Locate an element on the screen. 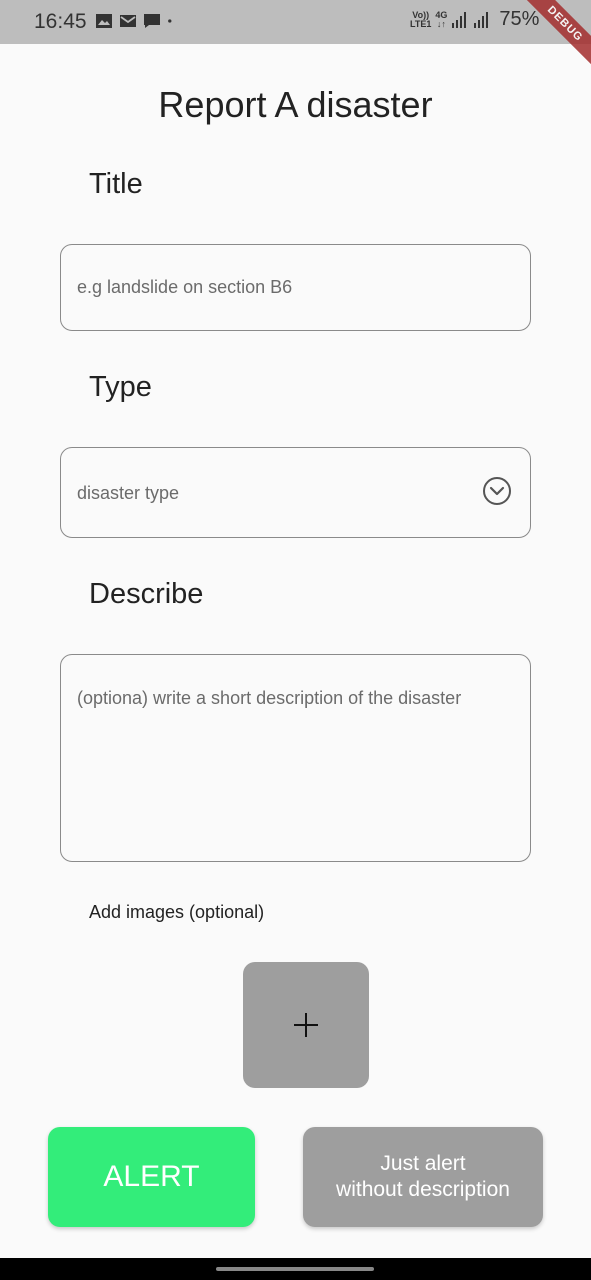 This screenshot has height=1280, width=591. message-notification-icon is located at coordinates (152, 21).